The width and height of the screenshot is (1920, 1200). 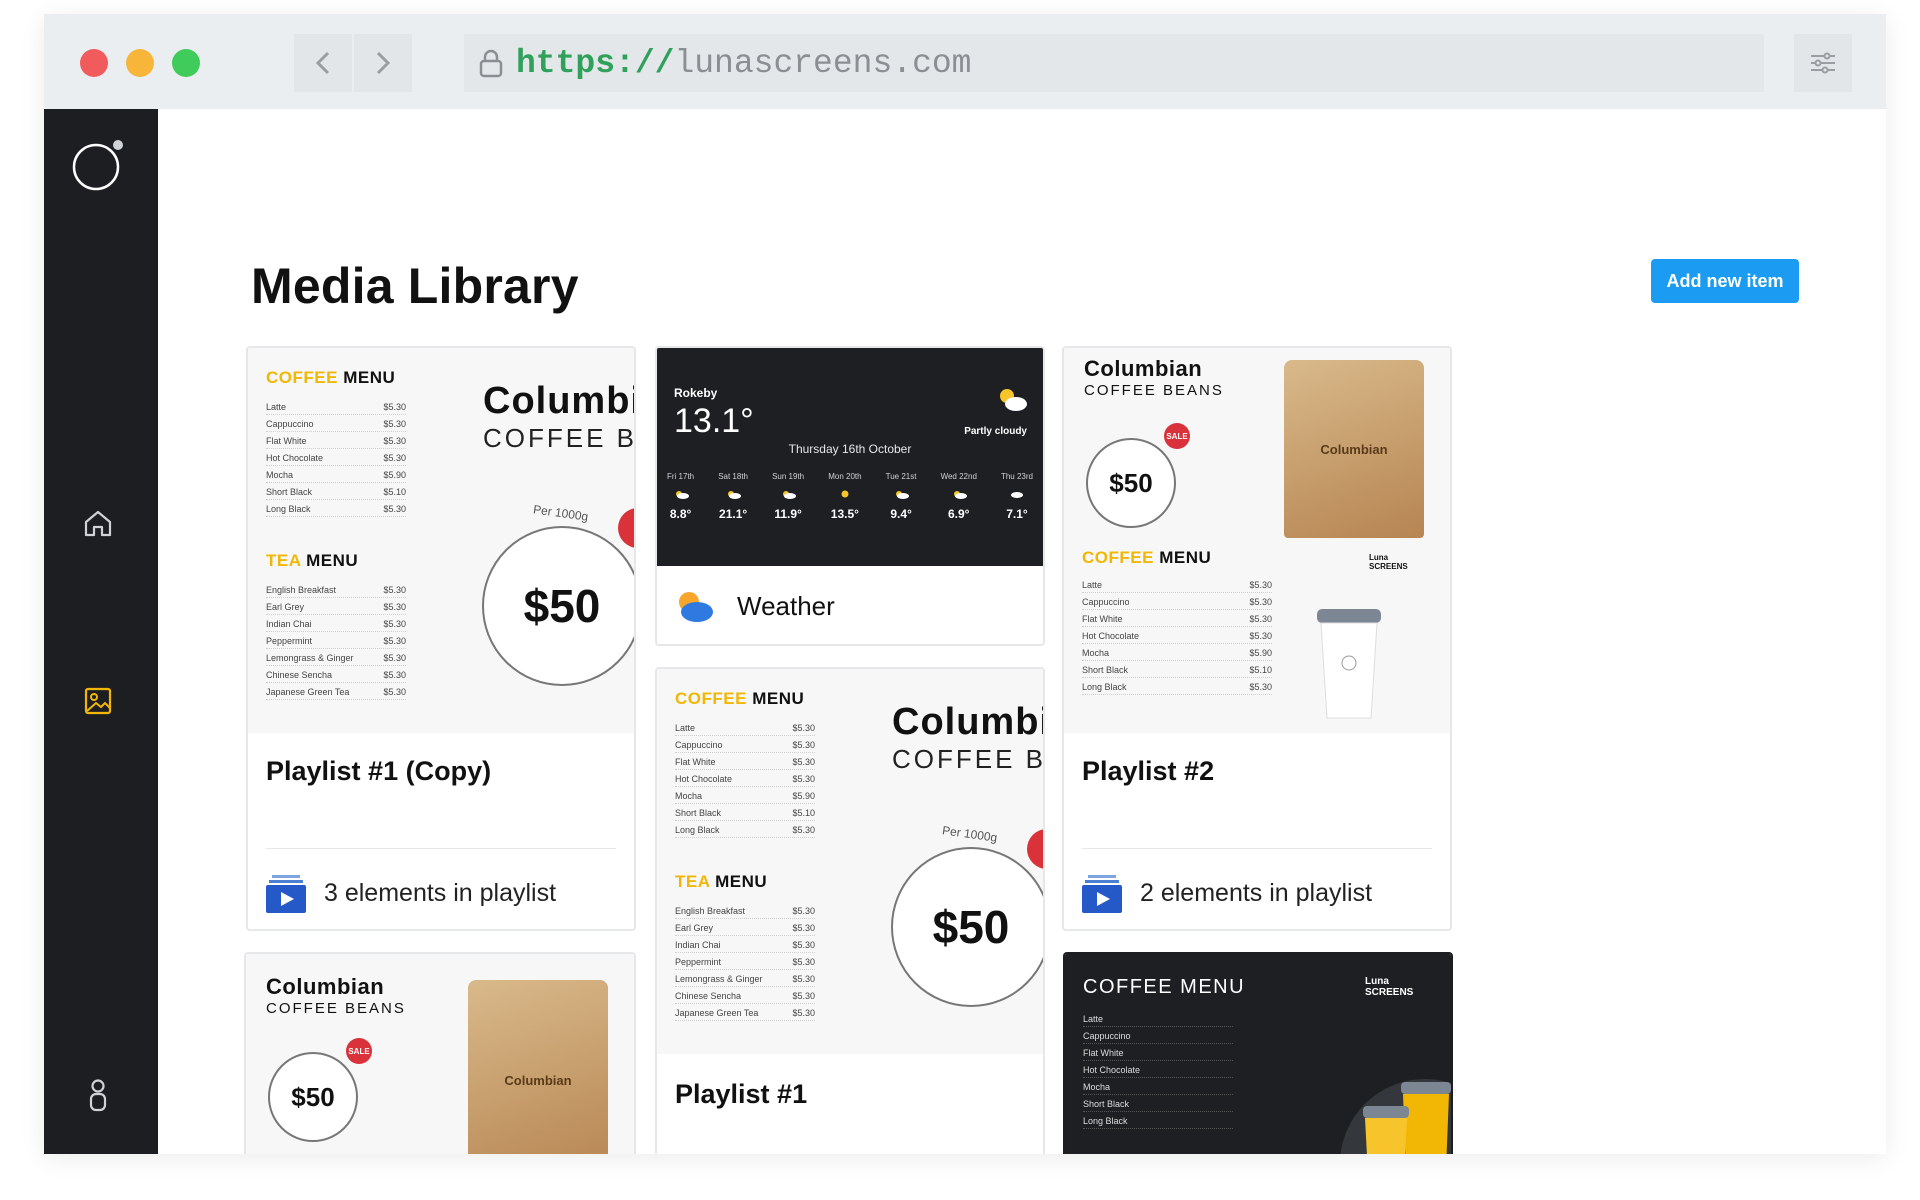 What do you see at coordinates (786, 605) in the screenshot?
I see `card-title: Weather` at bounding box center [786, 605].